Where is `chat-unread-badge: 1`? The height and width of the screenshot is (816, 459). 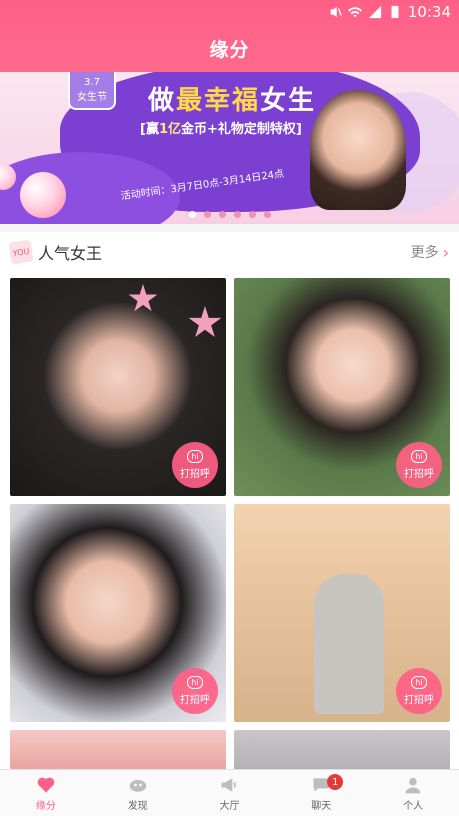 chat-unread-badge: 1 is located at coordinates (335, 782).